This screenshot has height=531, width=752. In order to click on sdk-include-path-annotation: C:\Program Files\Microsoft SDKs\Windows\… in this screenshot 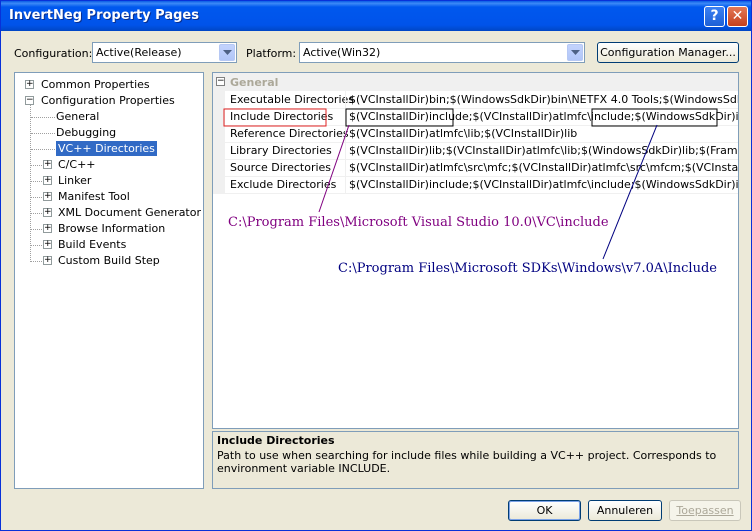, I will do `click(527, 268)`.